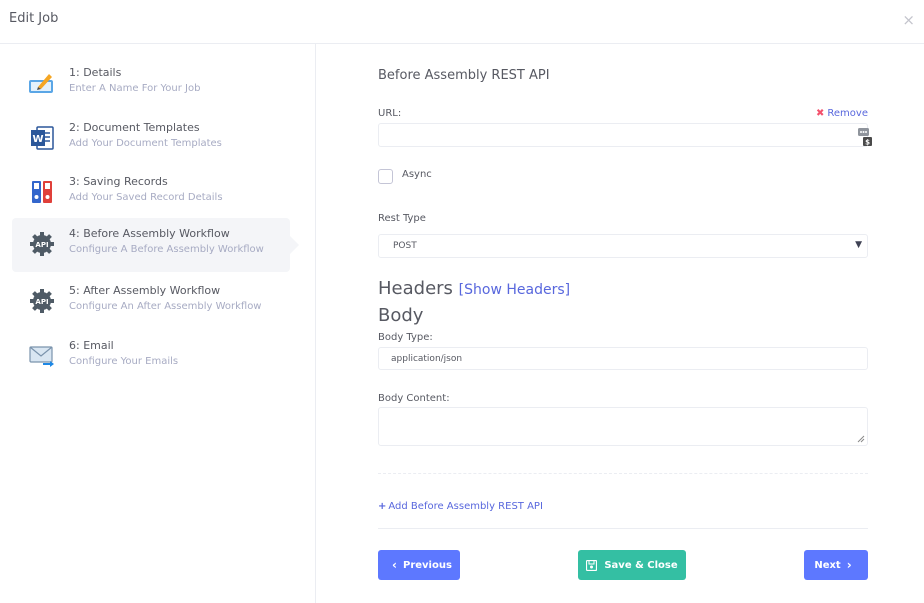 The height and width of the screenshot is (603, 924). I want to click on url-label: URL:, so click(390, 113).